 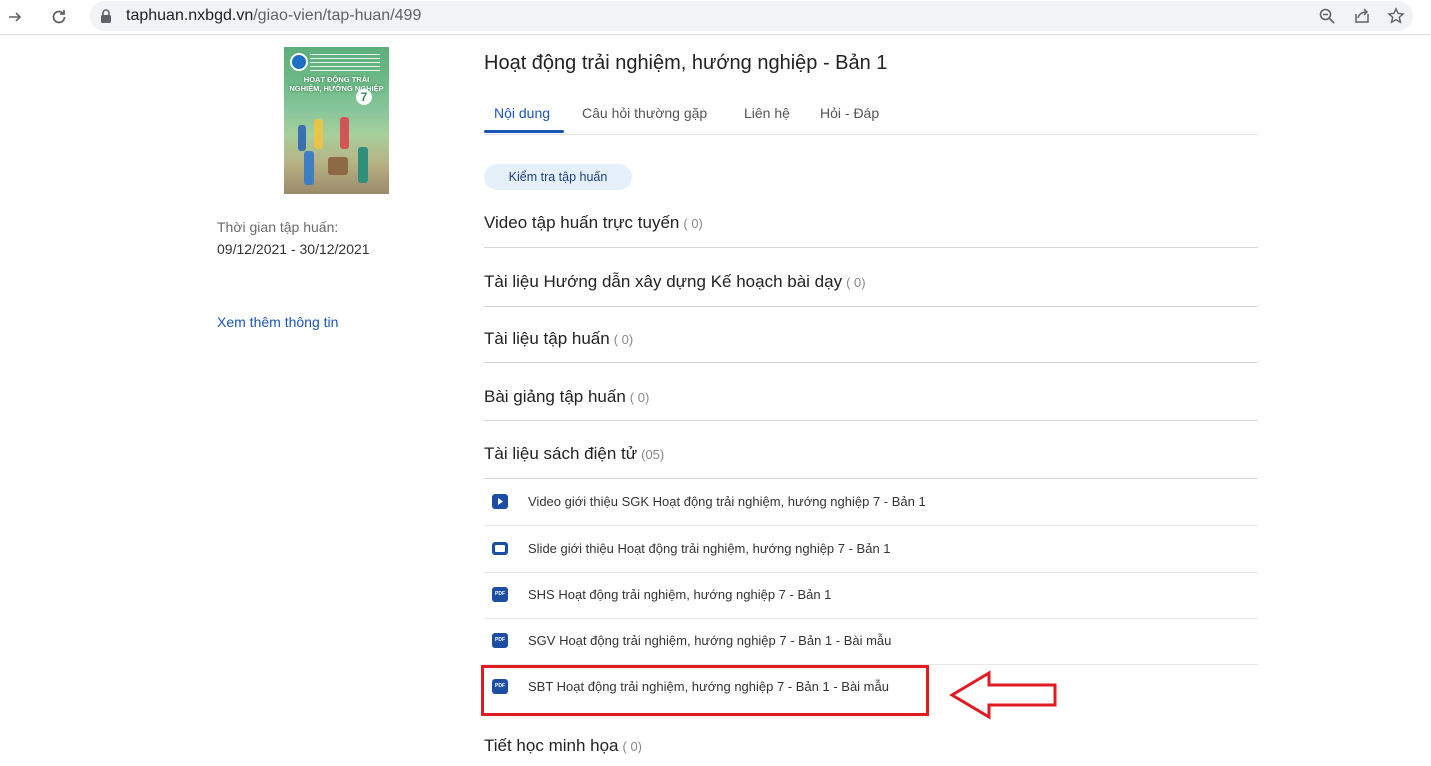 What do you see at coordinates (336, 84) in the screenshot?
I see `cover-title: HOẠT ĐỘNG TRẢI NGHIỆM, HƯỚNG NGHIỆP` at bounding box center [336, 84].